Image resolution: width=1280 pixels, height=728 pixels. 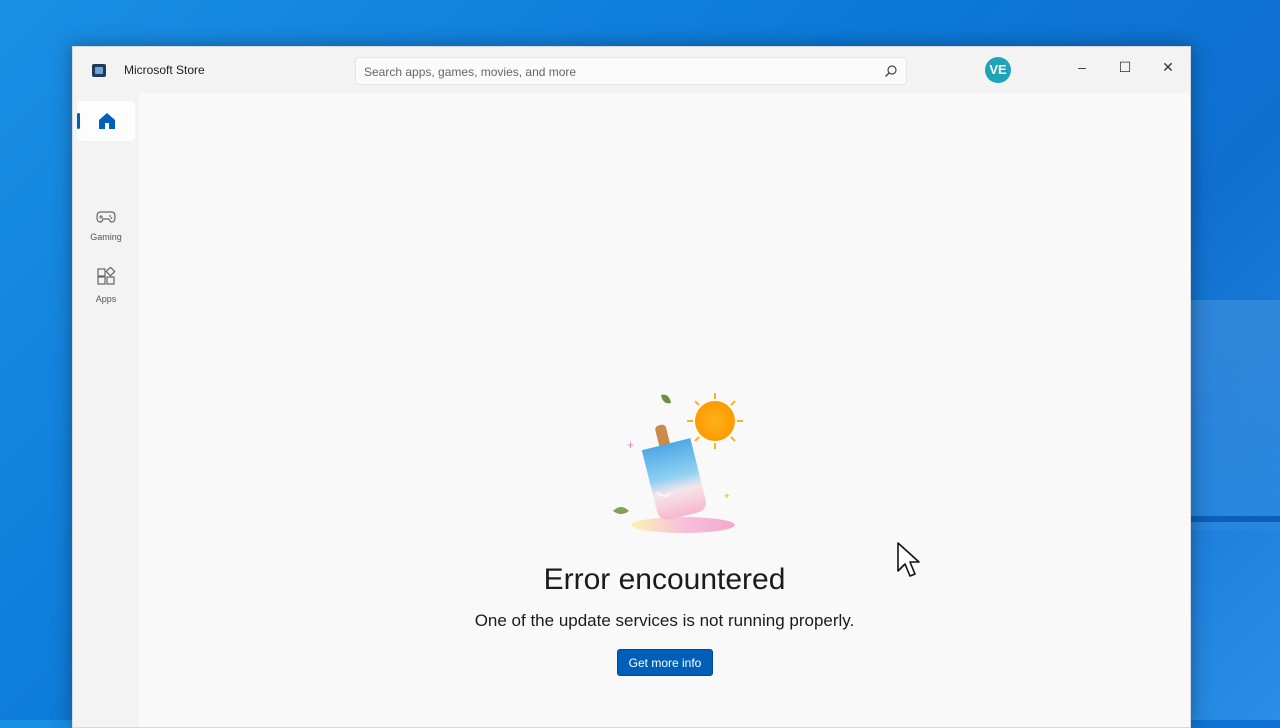 I want to click on sidebar-item-apps: Apps, so click(x=106, y=288).